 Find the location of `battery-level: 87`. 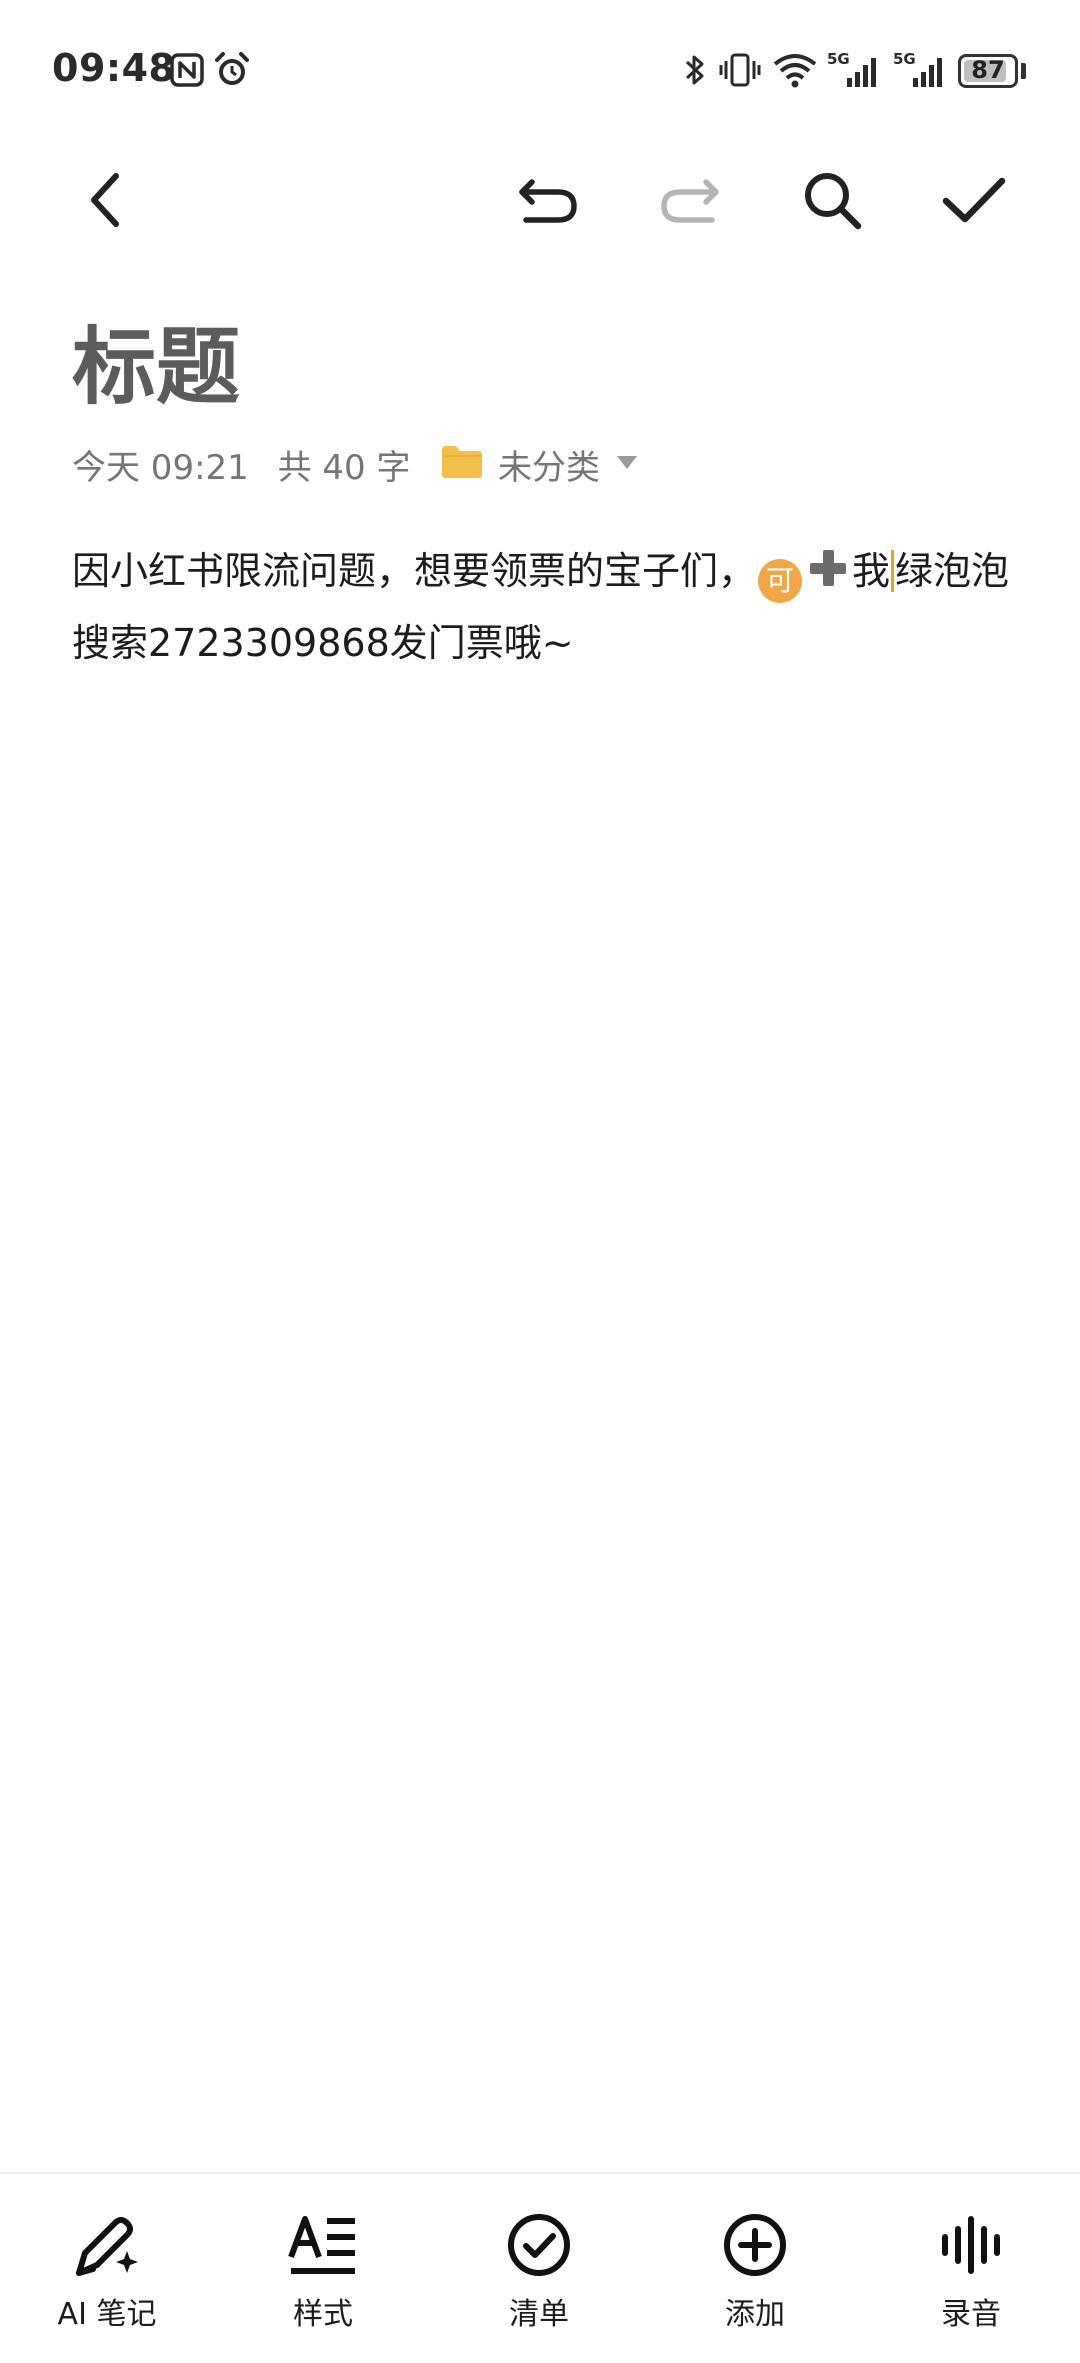

battery-level: 87 is located at coordinates (988, 70).